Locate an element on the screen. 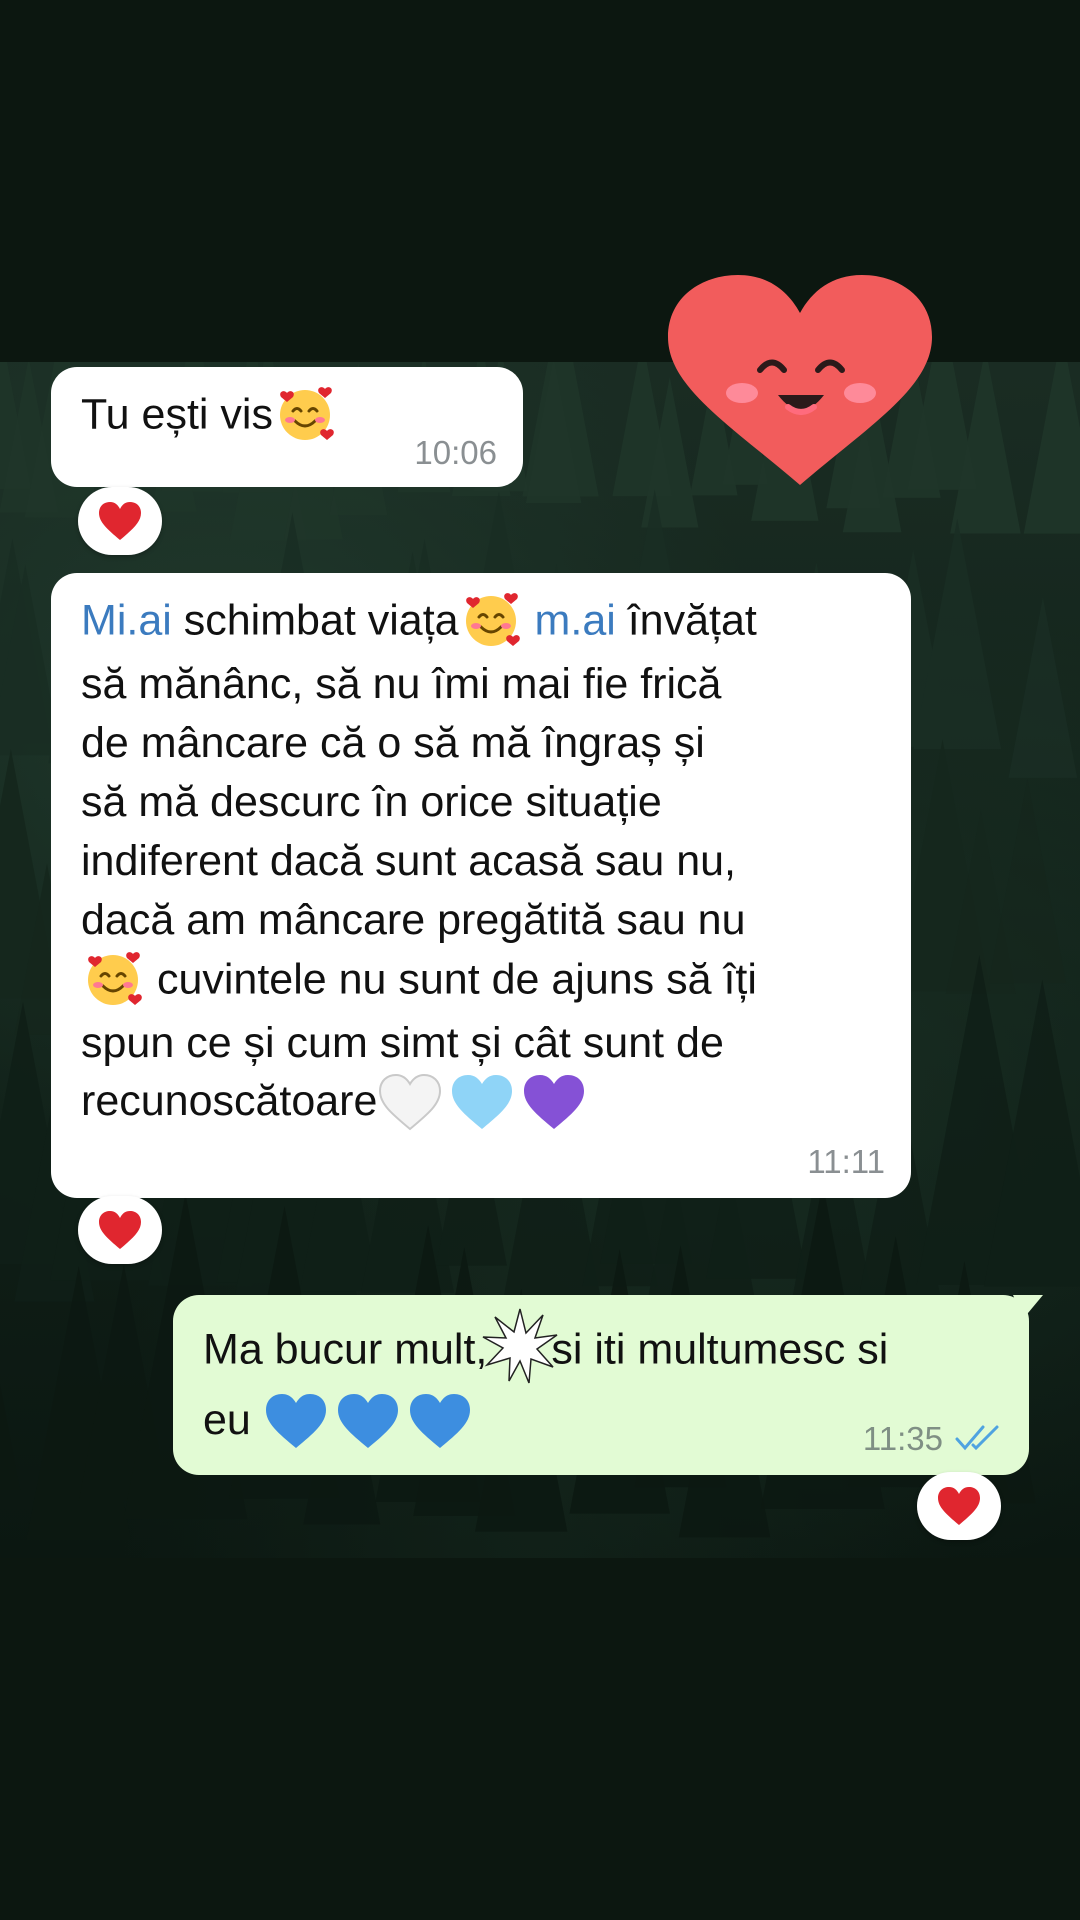 This screenshot has width=1080, height=1920. message-line: recunoscătoare is located at coordinates (481, 1103).